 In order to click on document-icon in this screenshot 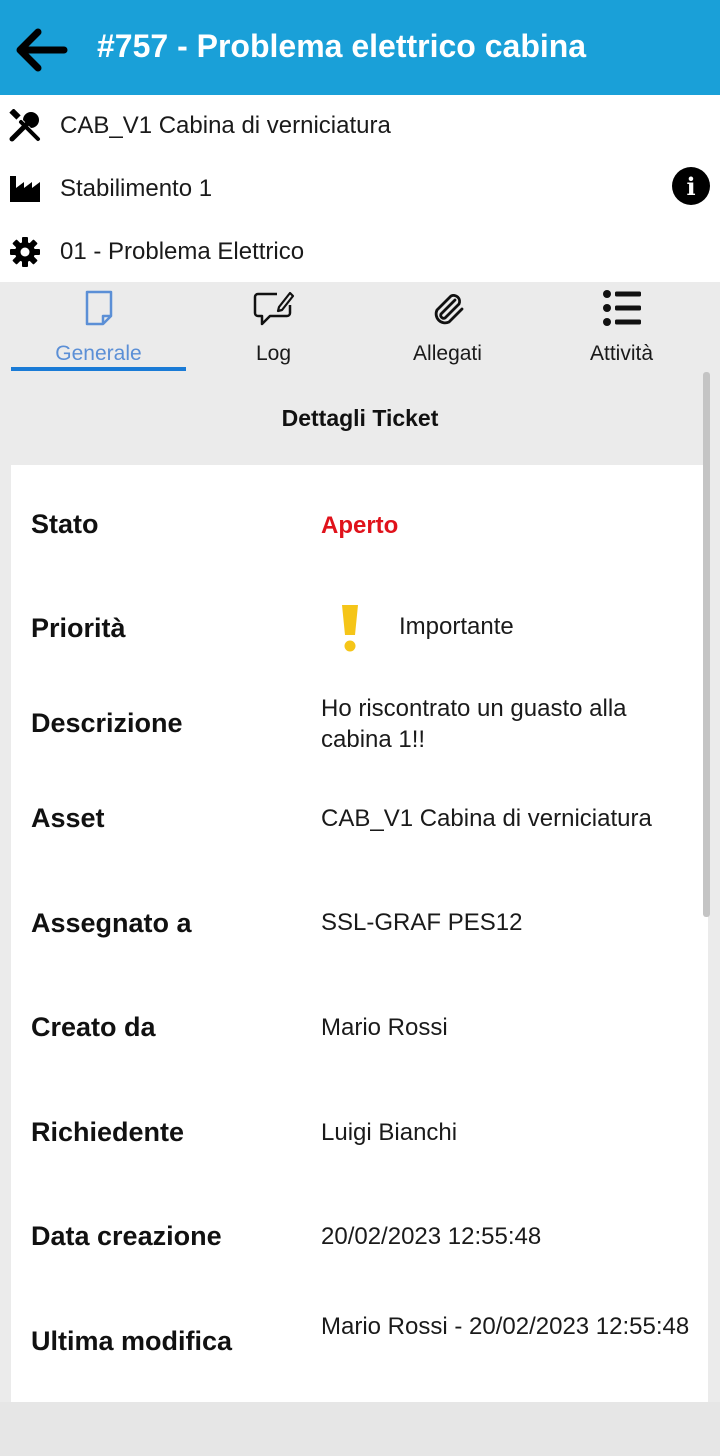, I will do `click(98, 308)`.